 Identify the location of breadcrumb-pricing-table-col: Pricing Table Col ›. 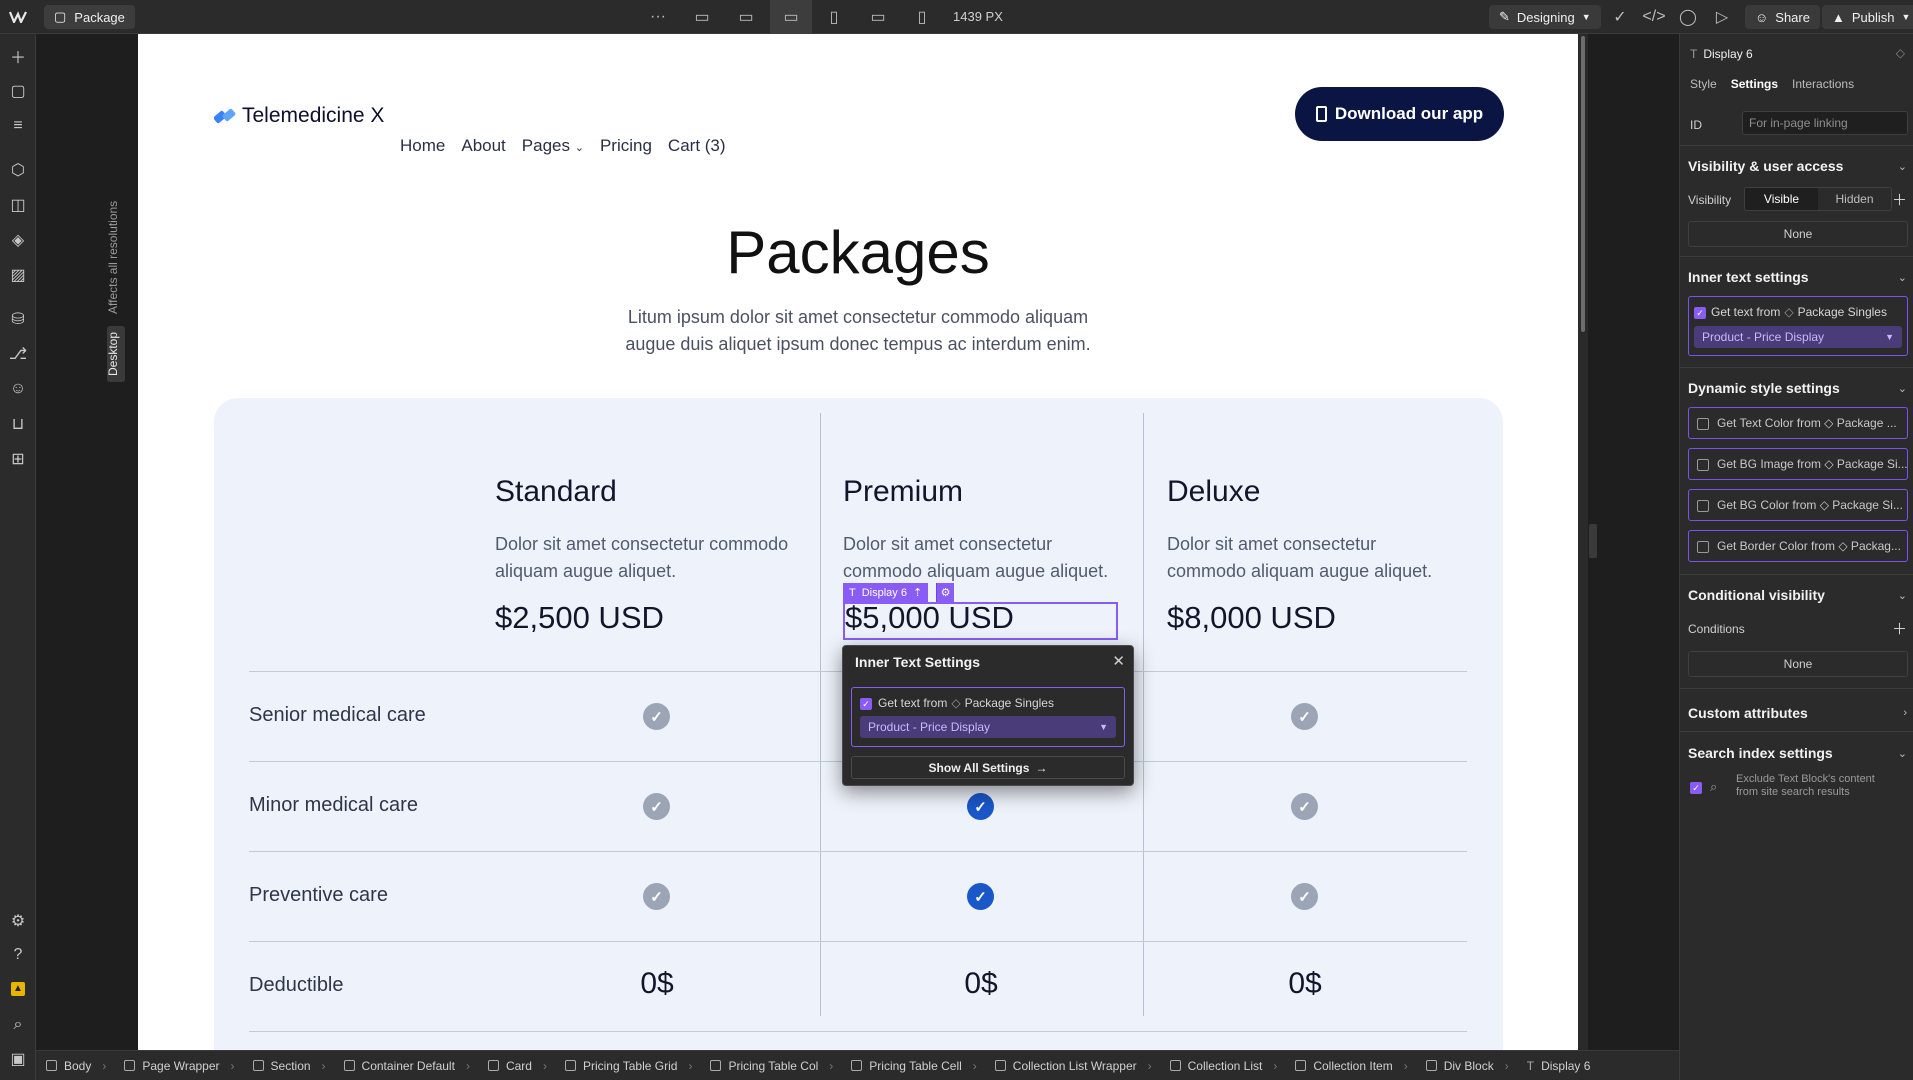
(771, 1066).